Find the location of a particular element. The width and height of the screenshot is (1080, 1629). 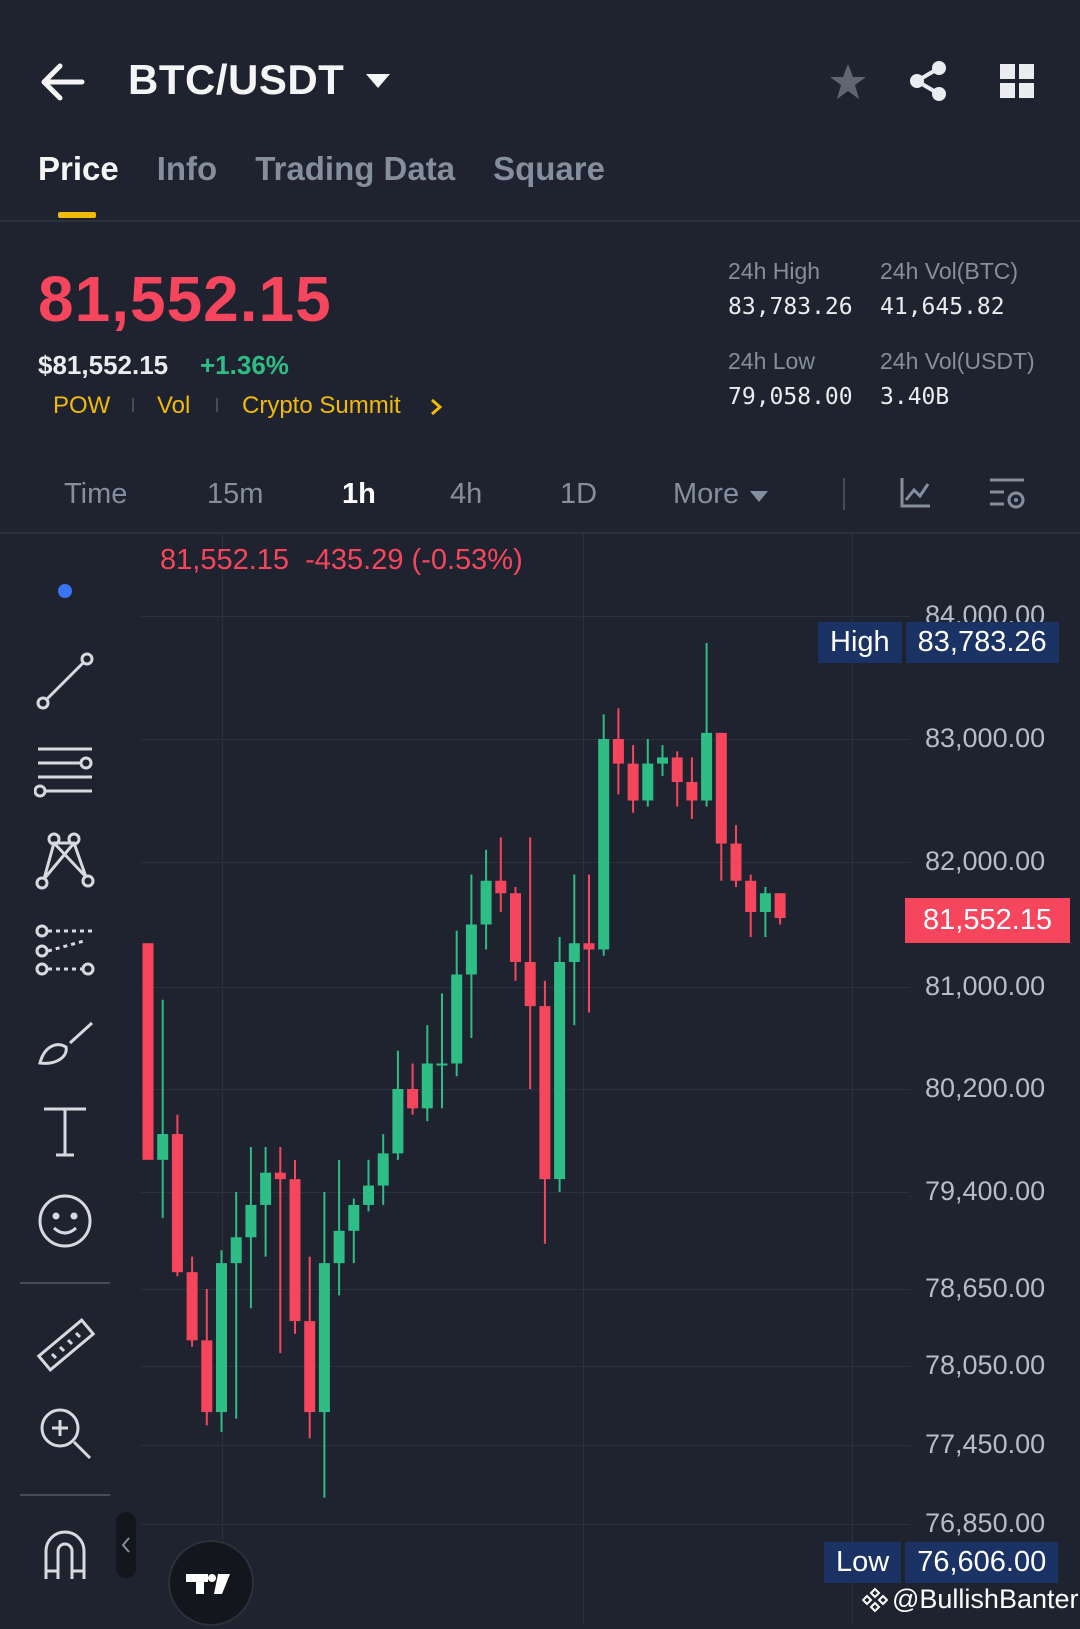

emoji-icon is located at coordinates (65, 1221).